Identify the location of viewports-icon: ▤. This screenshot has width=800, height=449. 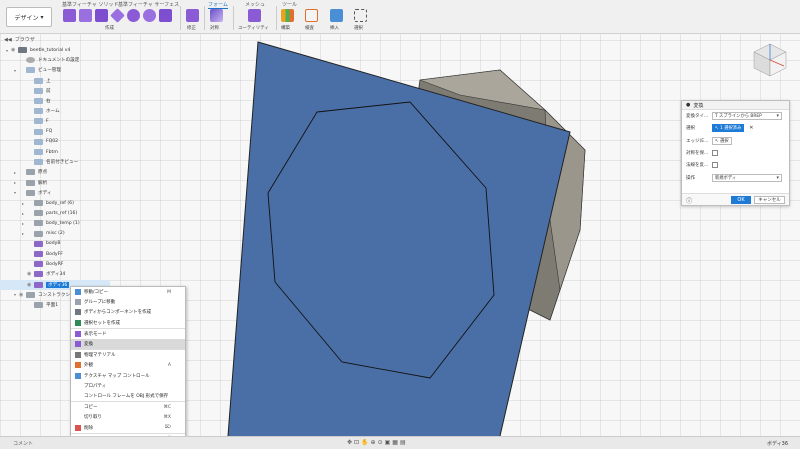
(403, 442).